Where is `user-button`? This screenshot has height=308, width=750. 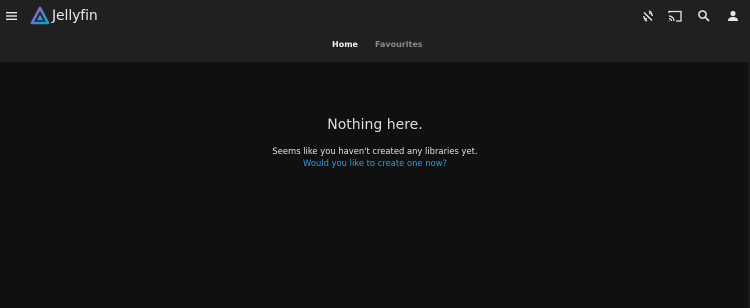
user-button is located at coordinates (733, 16).